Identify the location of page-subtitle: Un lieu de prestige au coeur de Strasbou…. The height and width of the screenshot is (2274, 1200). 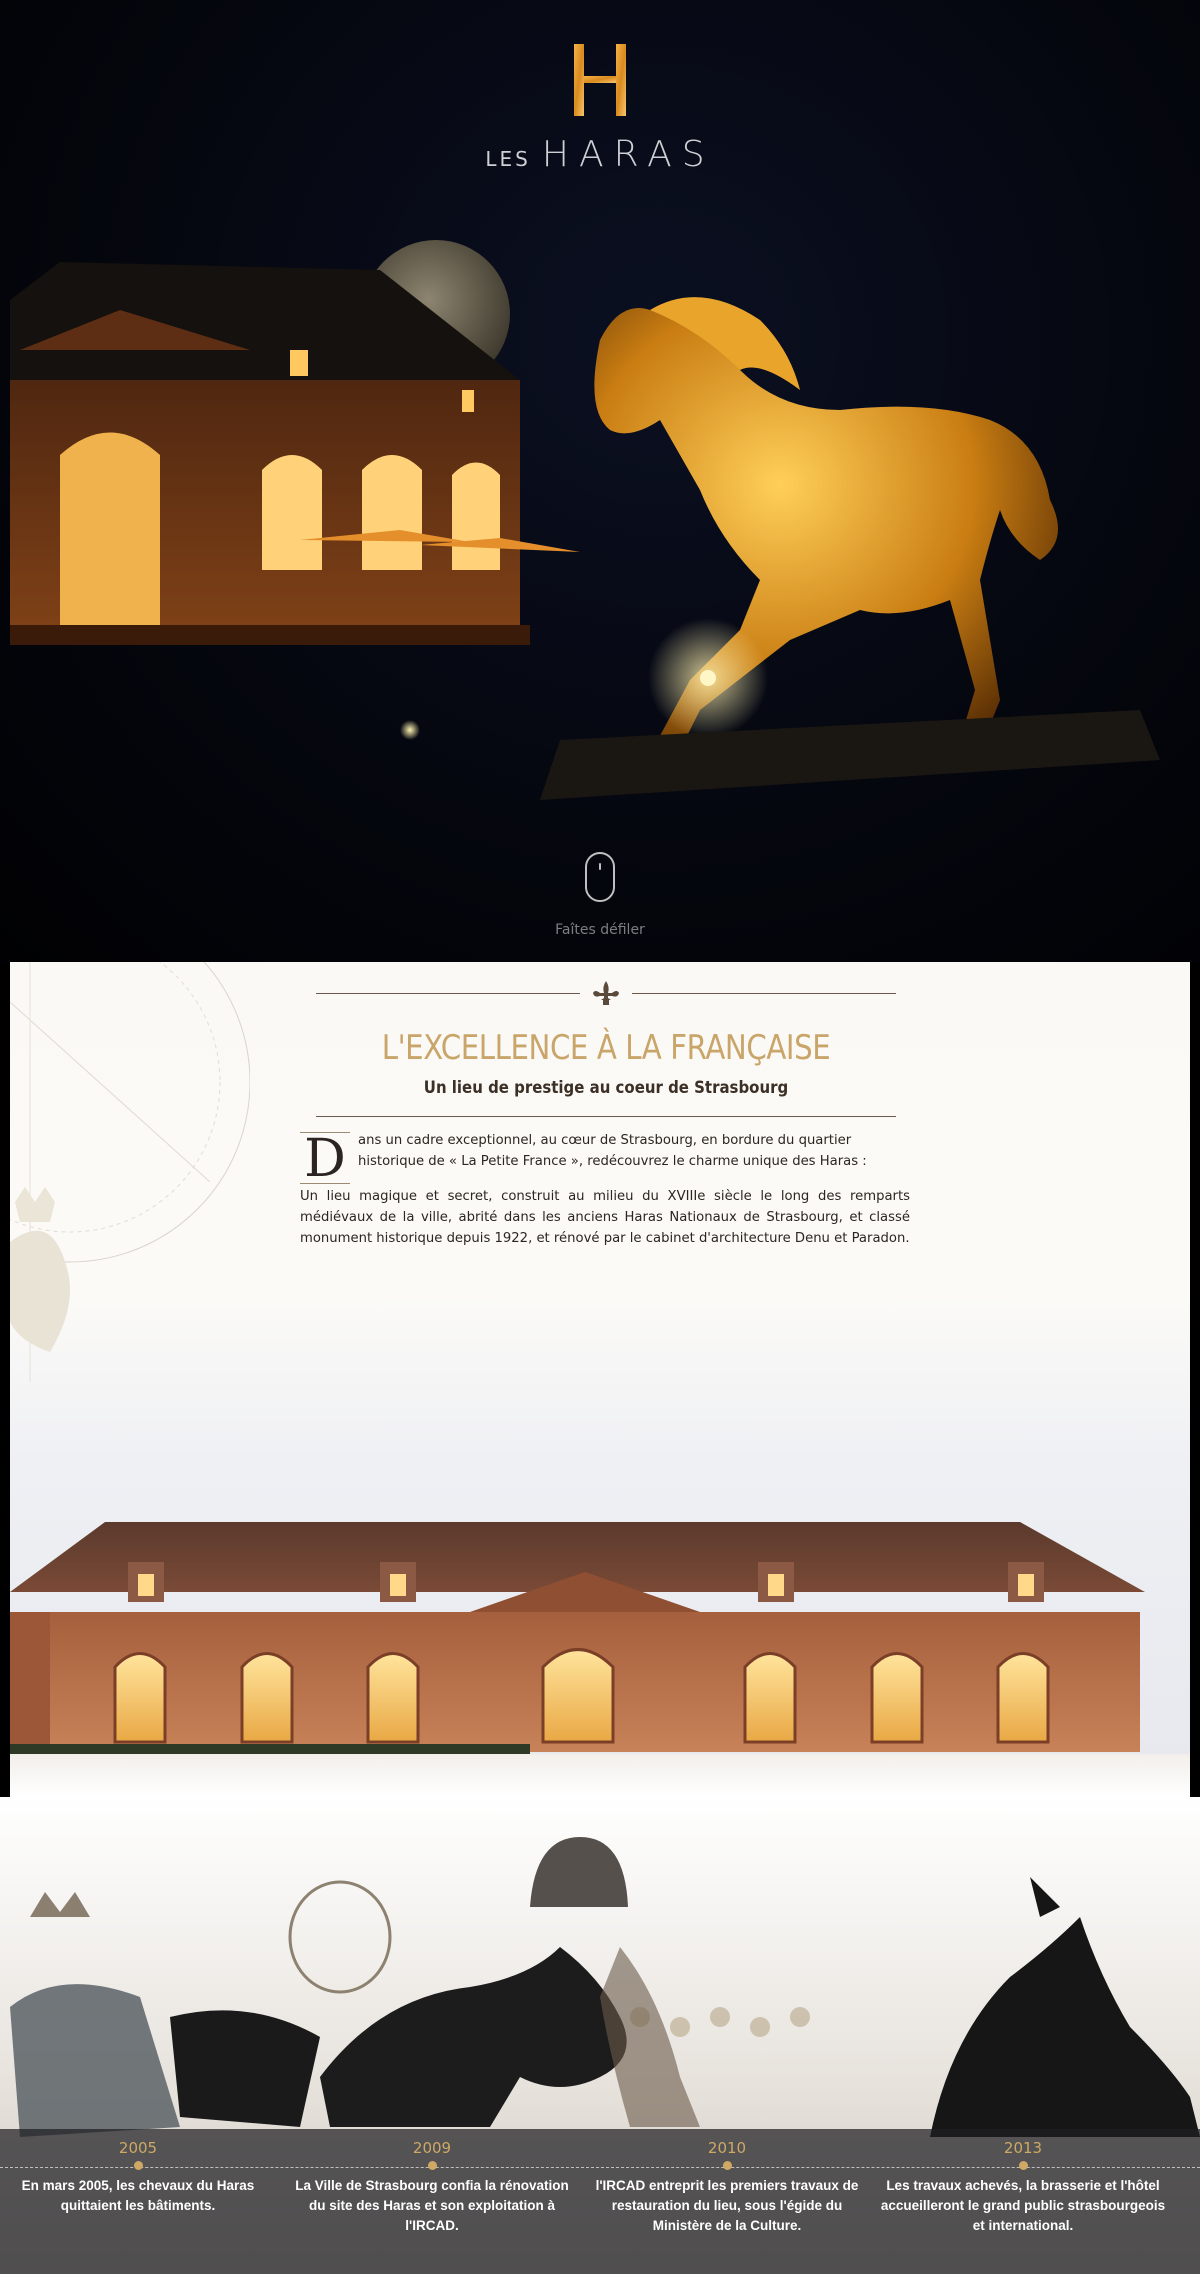
(606, 1088).